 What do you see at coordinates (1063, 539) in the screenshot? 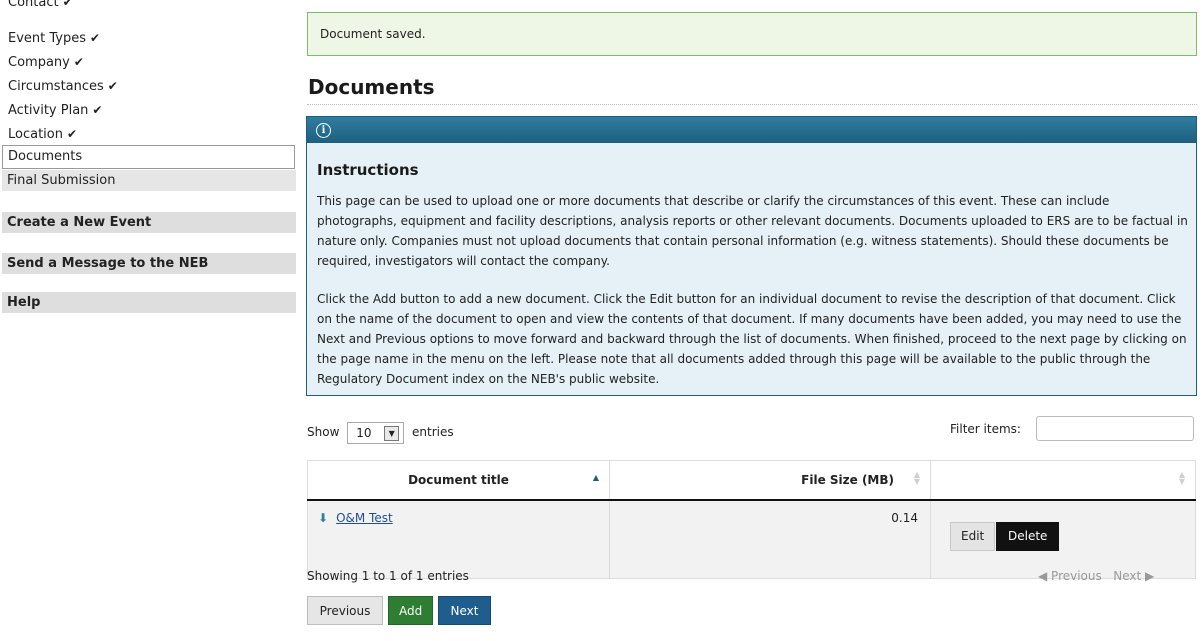
I see `actions-cell: Edit Delete` at bounding box center [1063, 539].